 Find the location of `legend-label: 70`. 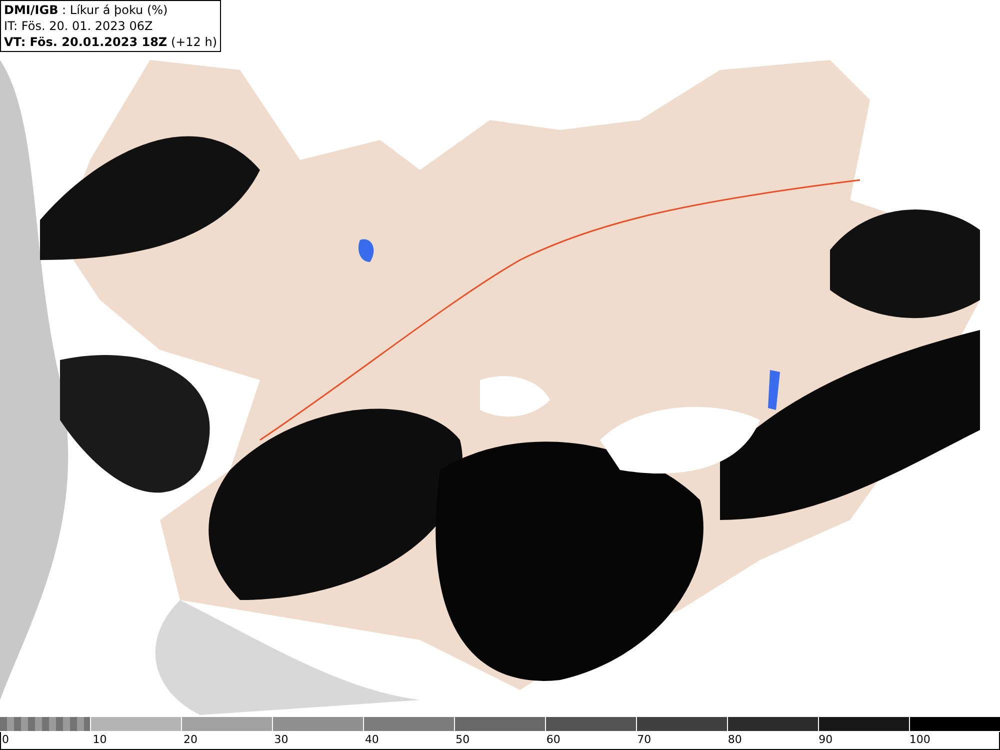

legend-label: 70 is located at coordinates (644, 739).